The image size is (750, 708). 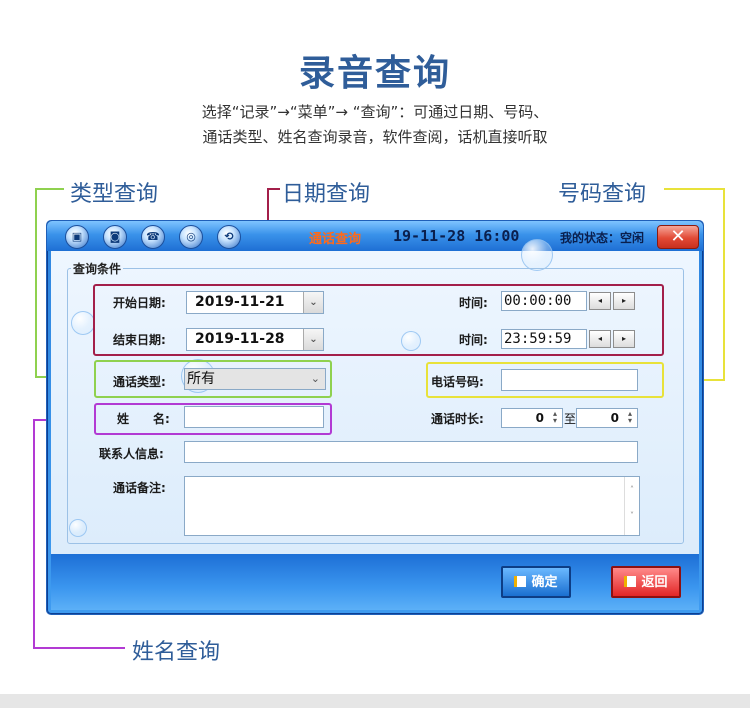 I want to click on window-datetime: 19-11-28 16:00, so click(x=456, y=236).